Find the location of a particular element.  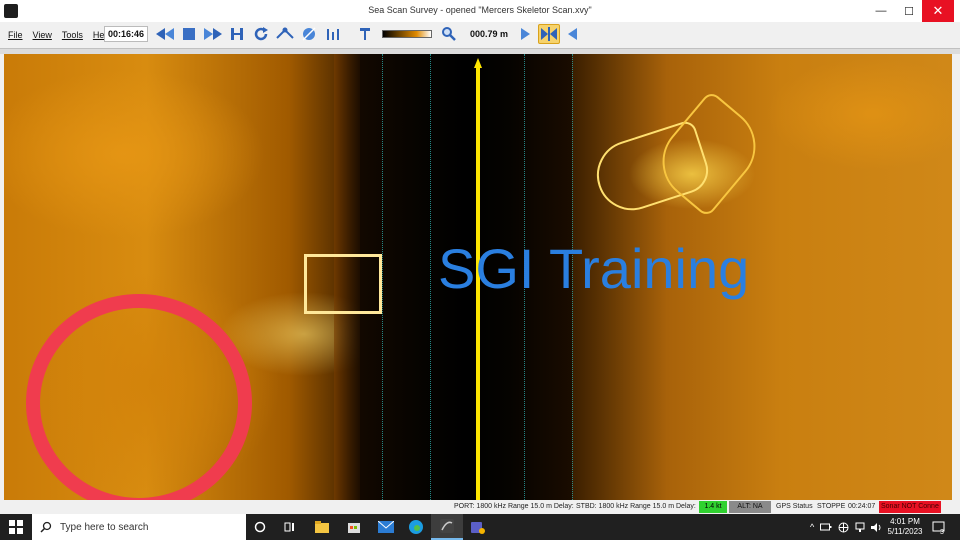

folder-icon is located at coordinates (322, 527).